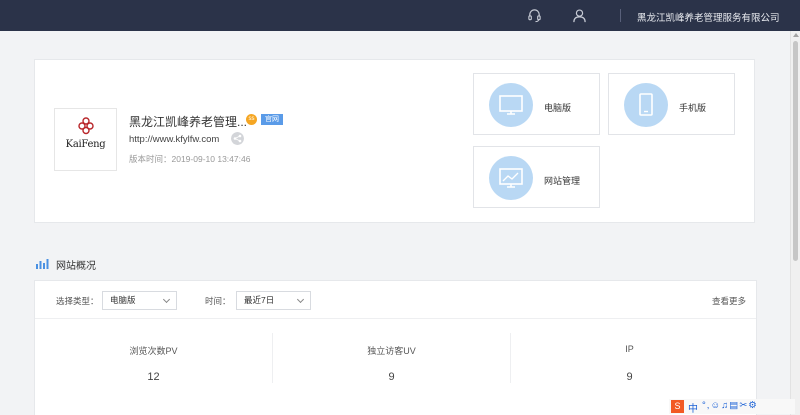 The width and height of the screenshot is (800, 415). What do you see at coordinates (153, 357) in the screenshot?
I see `stat-pv: 浏览次数PV 12` at bounding box center [153, 357].